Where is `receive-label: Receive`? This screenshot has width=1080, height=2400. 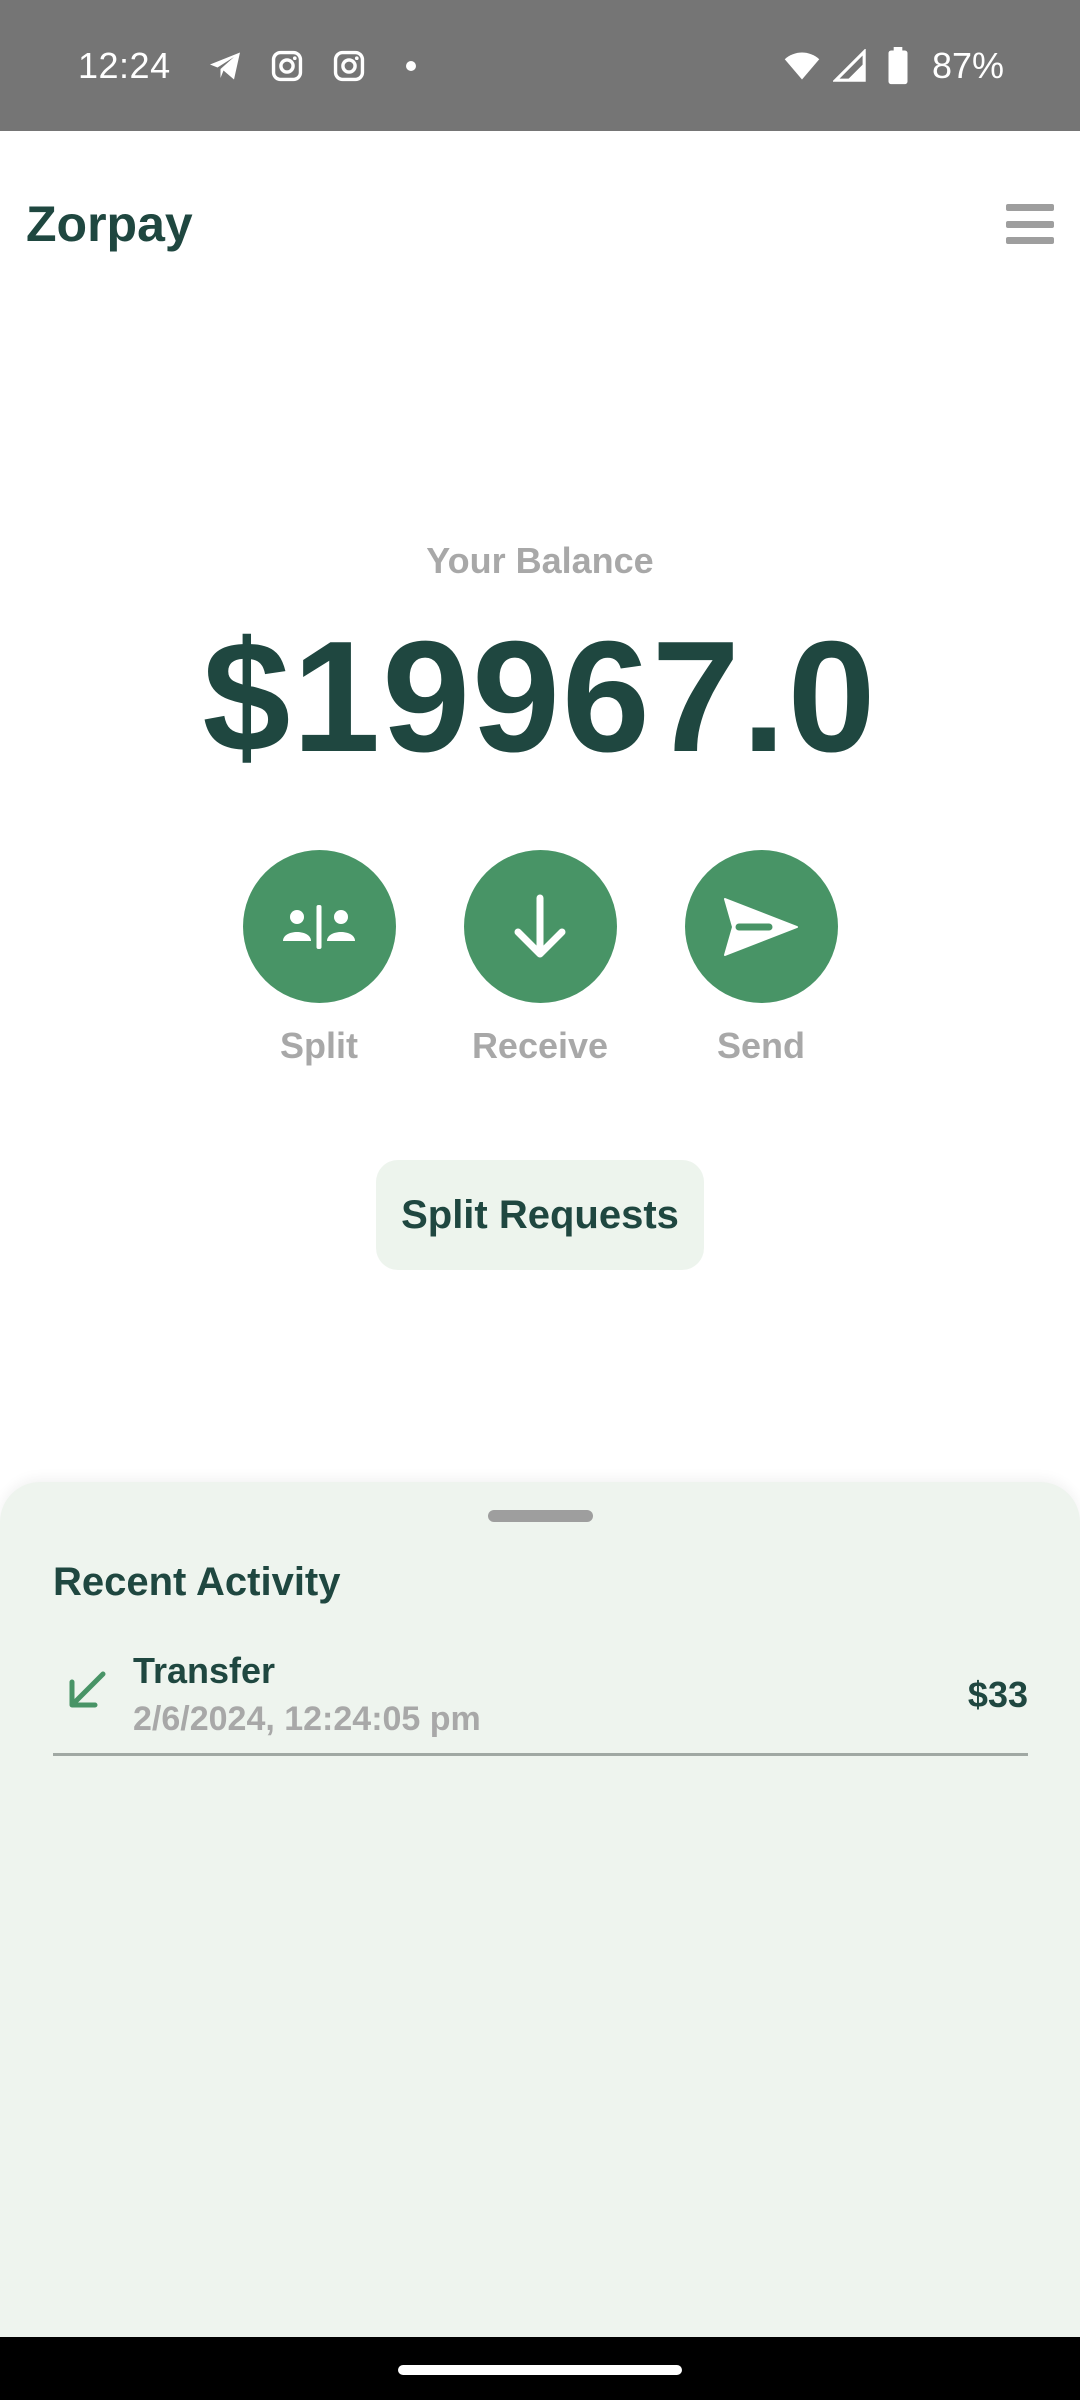 receive-label: Receive is located at coordinates (540, 1045).